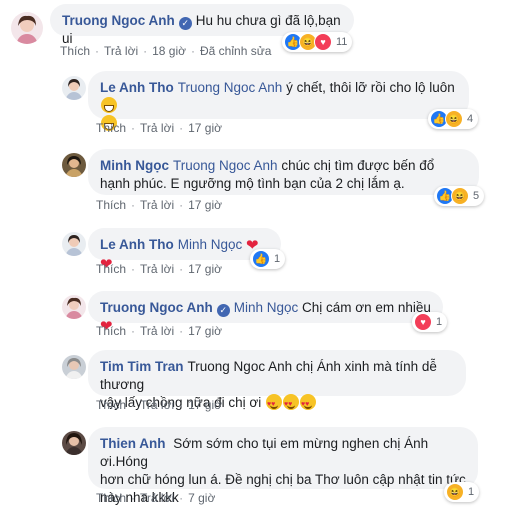 Image resolution: width=511 pixels, height=512 pixels. What do you see at coordinates (364, 307) in the screenshot?
I see `comment-text: Chị cám ơn em nhiều` at bounding box center [364, 307].